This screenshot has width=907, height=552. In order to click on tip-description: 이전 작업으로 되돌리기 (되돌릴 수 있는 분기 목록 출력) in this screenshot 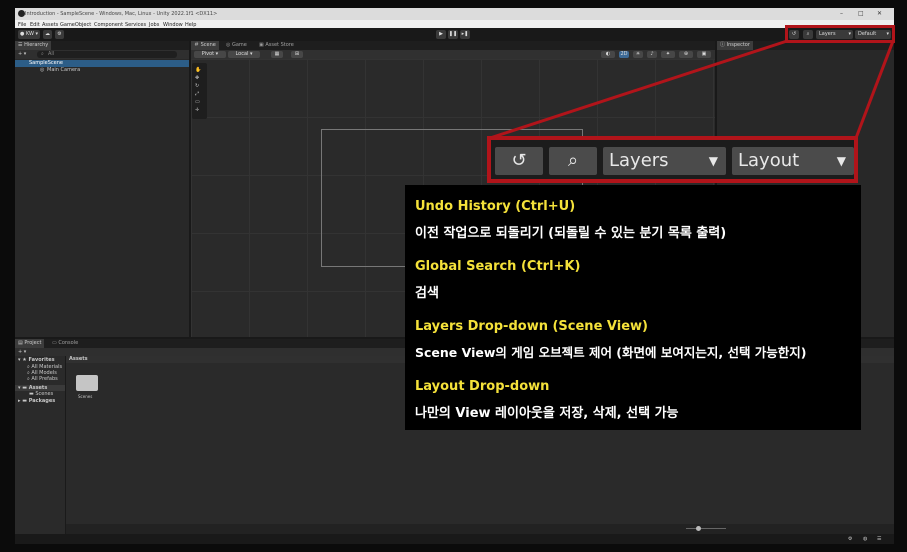, I will do `click(571, 233)`.